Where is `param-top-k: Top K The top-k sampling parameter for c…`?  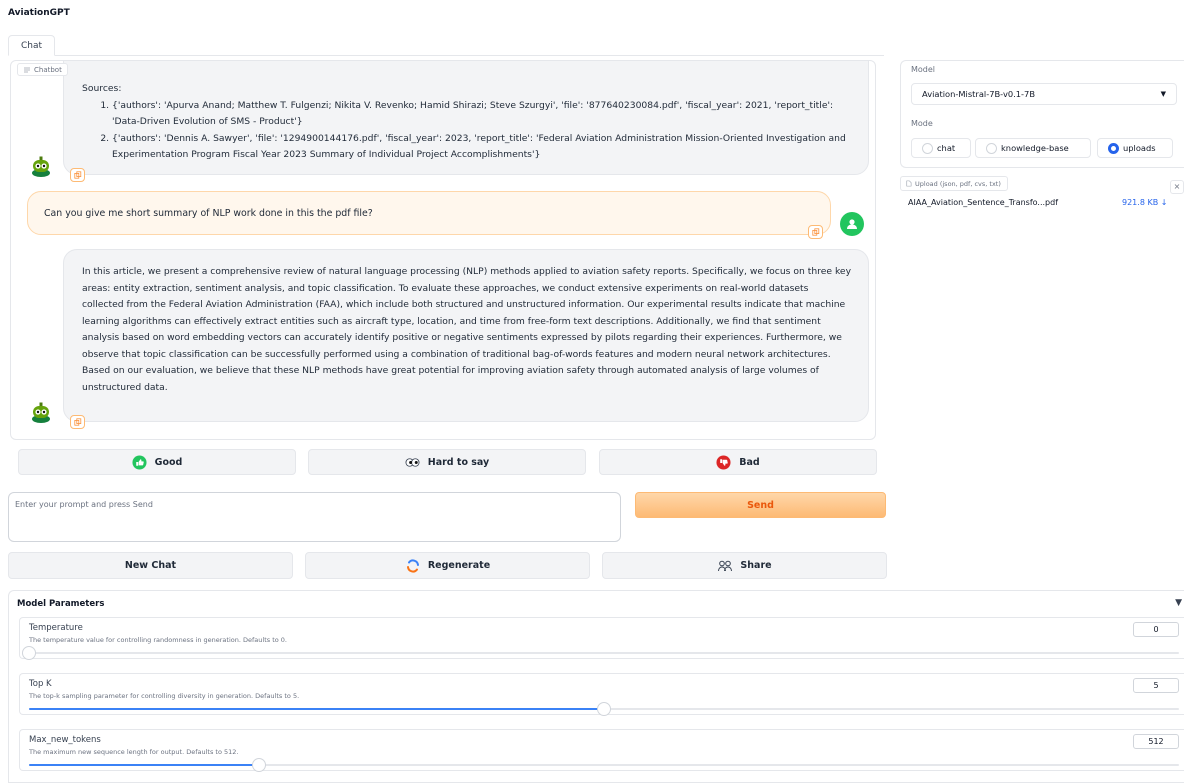
param-top-k: Top K The top-k sampling parameter for c… is located at coordinates (601, 694).